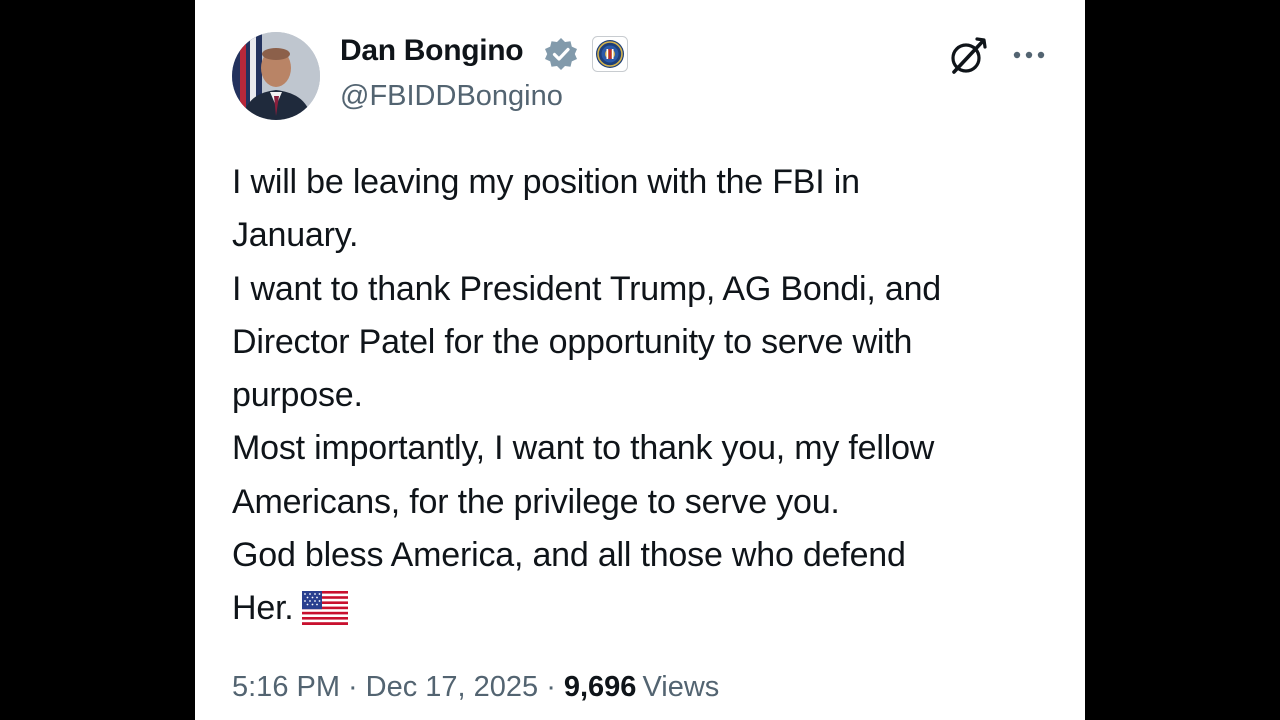  What do you see at coordinates (1029, 55) in the screenshot?
I see `more-options-icon` at bounding box center [1029, 55].